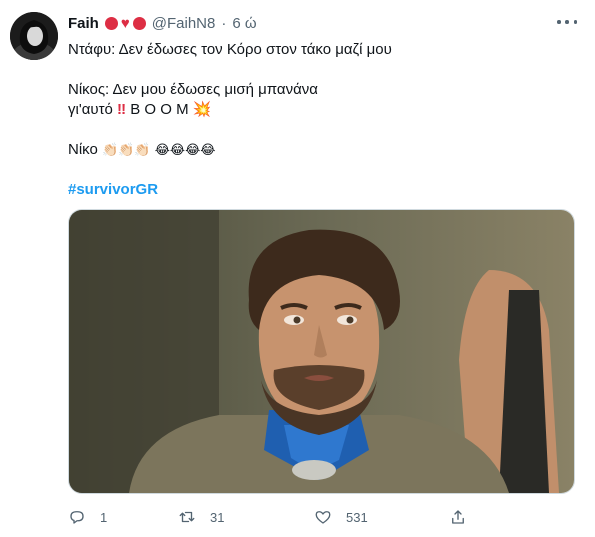 This screenshot has width=595, height=537. I want to click on collision-icon: 💥, so click(202, 109).